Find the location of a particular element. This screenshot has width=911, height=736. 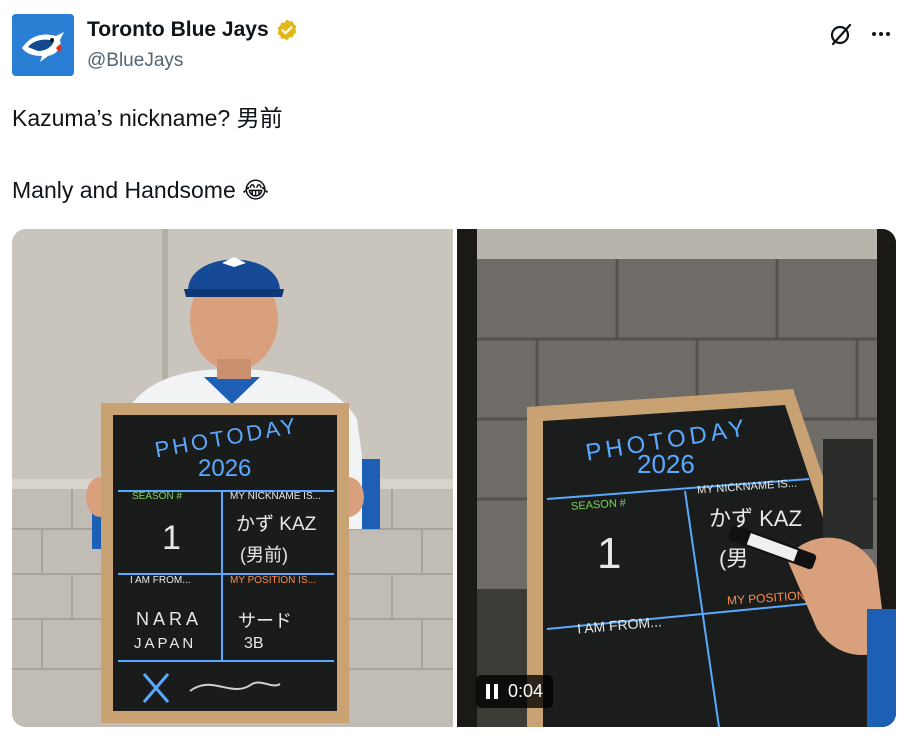

board-season-label: SEASON # is located at coordinates (157, 496).